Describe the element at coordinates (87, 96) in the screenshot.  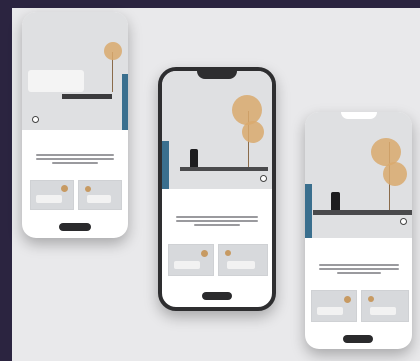
I see `table-shape` at that location.